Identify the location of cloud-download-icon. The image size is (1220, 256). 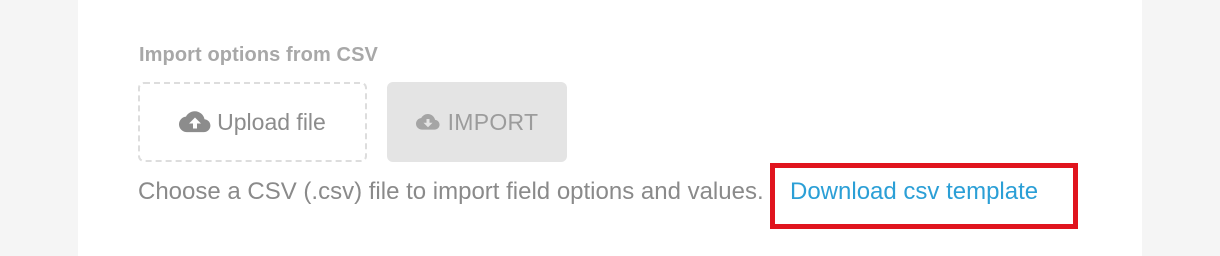
(427, 122).